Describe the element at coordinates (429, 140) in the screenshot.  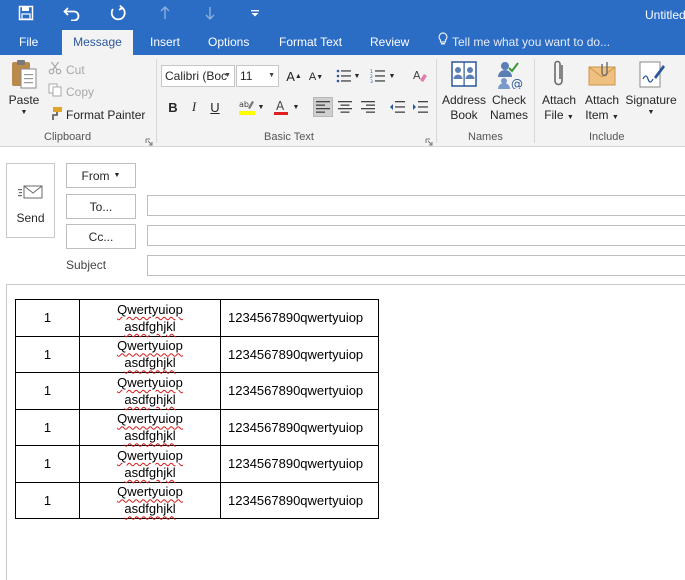
I see `basic-text-launcher-icon` at that location.